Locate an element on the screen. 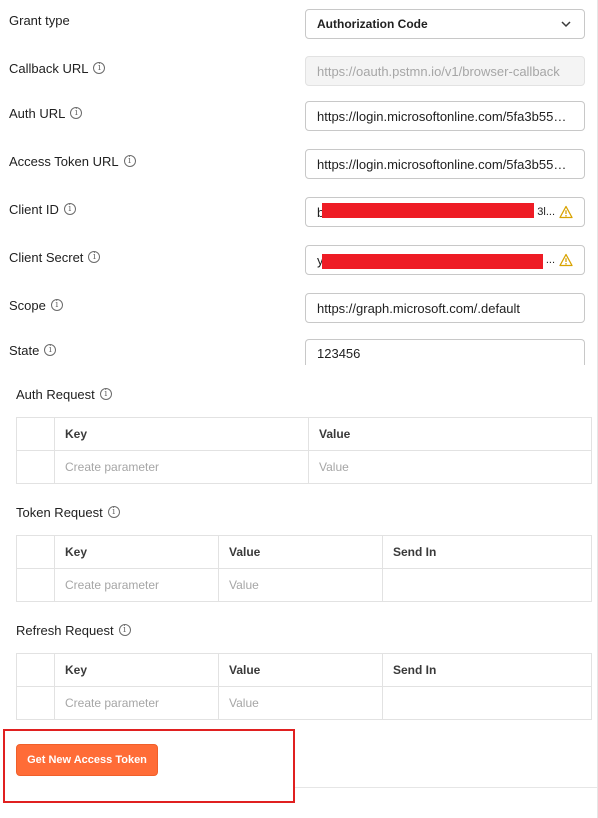  client-id-label-text: Client ID is located at coordinates (34, 209).